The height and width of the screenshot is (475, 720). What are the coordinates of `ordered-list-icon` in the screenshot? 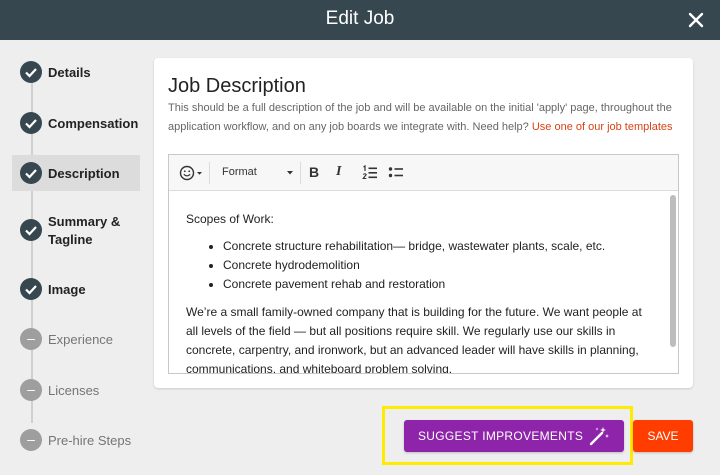 It's located at (369, 172).